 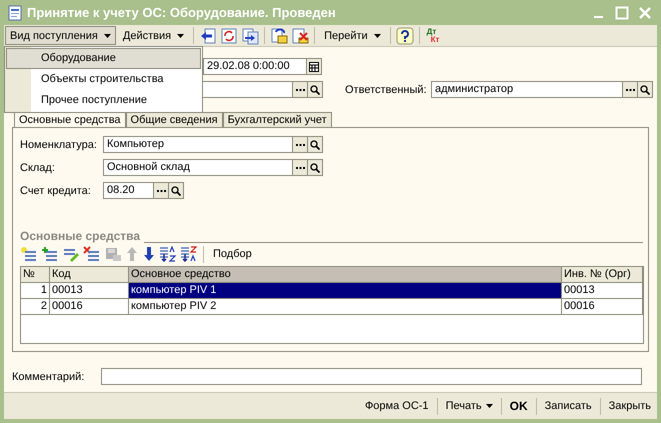 What do you see at coordinates (80, 236) in the screenshot?
I see `section-title: Основные средства` at bounding box center [80, 236].